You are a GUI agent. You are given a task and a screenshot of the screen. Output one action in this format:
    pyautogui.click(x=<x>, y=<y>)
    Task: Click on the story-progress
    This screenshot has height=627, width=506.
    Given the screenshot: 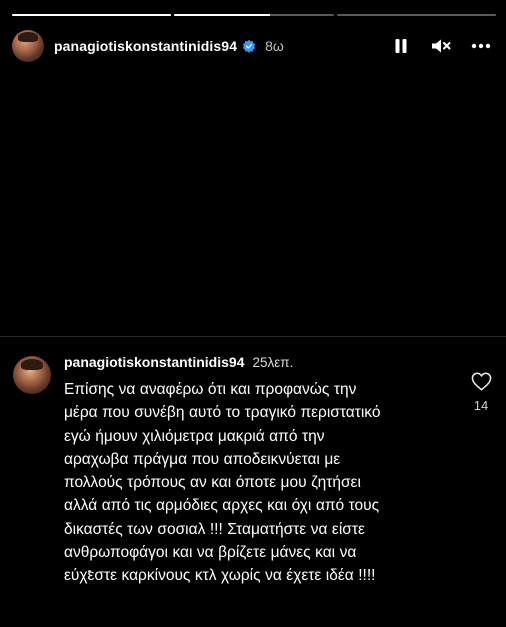 What is the action you would take?
    pyautogui.click(x=254, y=15)
    